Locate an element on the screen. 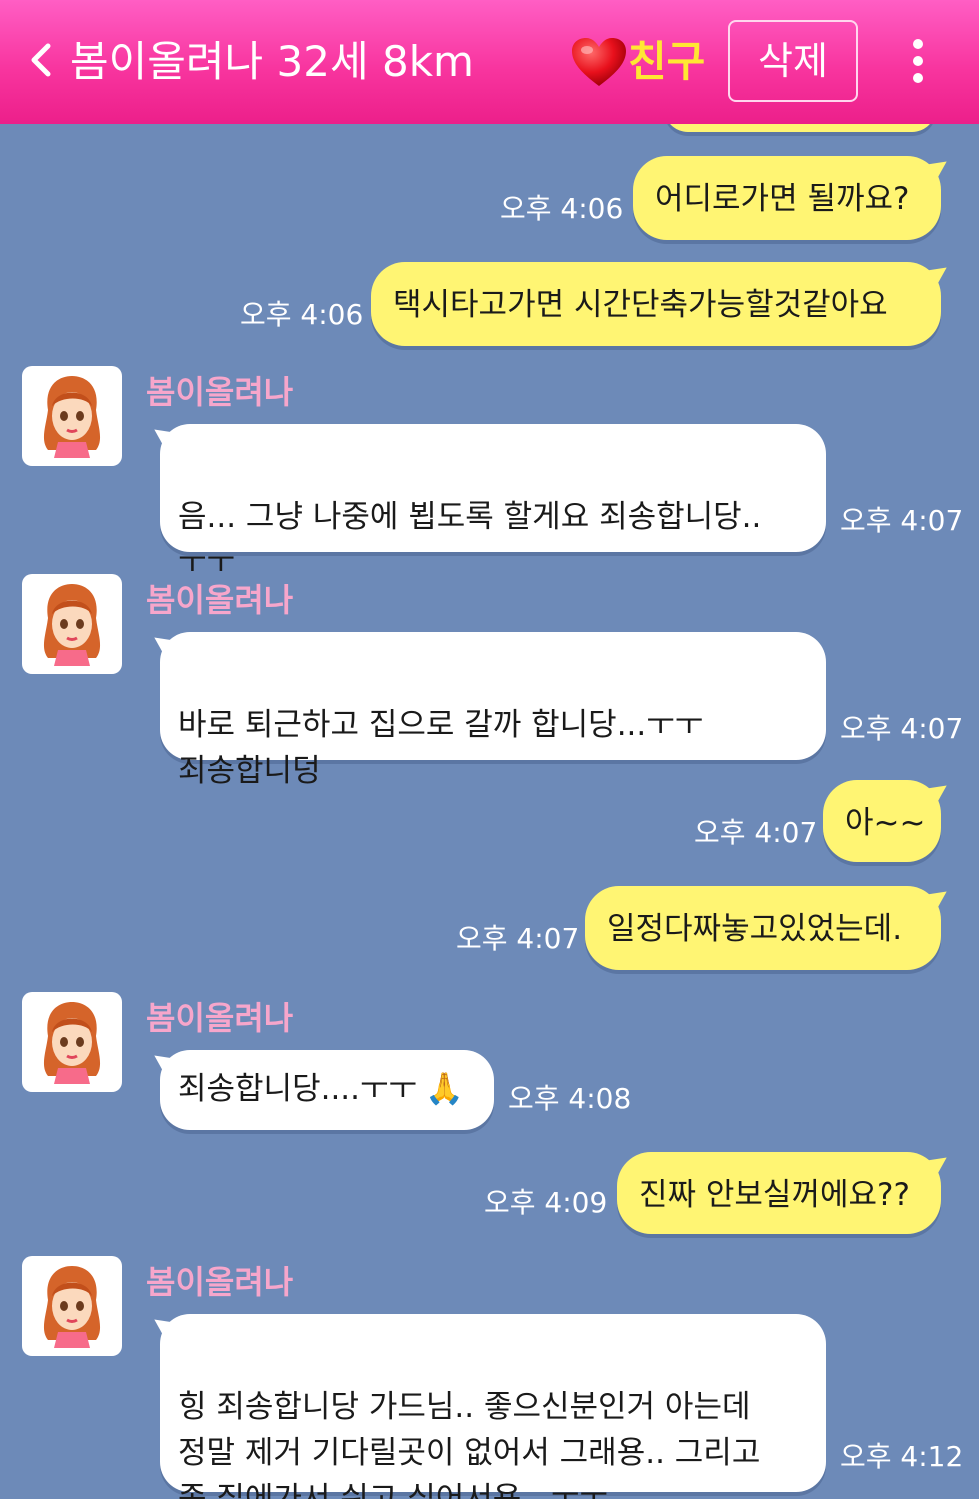 The image size is (979, 1499). praying-hands-emoji: 🙏 is located at coordinates (444, 1089).